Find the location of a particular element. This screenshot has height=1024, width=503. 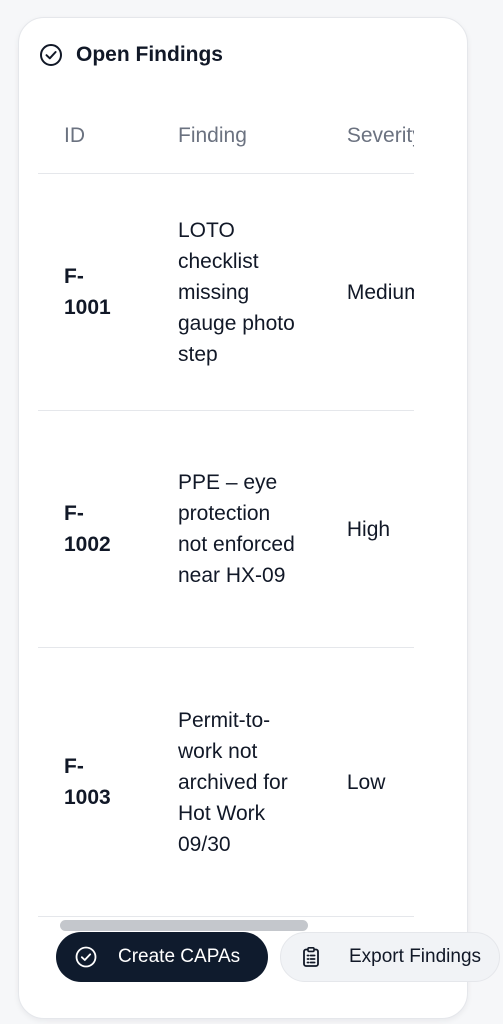

finding-id-cell: F-1003 is located at coordinates (108, 782).